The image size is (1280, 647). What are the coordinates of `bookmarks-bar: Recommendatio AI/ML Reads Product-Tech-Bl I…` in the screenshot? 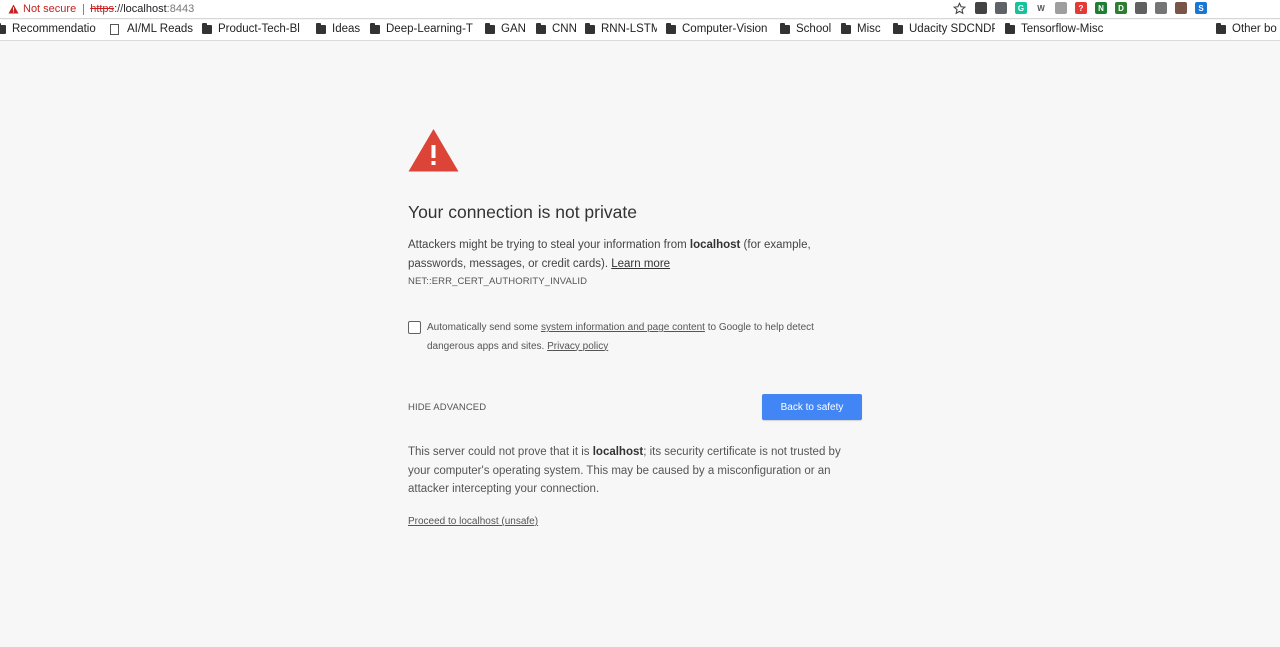 It's located at (640, 30).